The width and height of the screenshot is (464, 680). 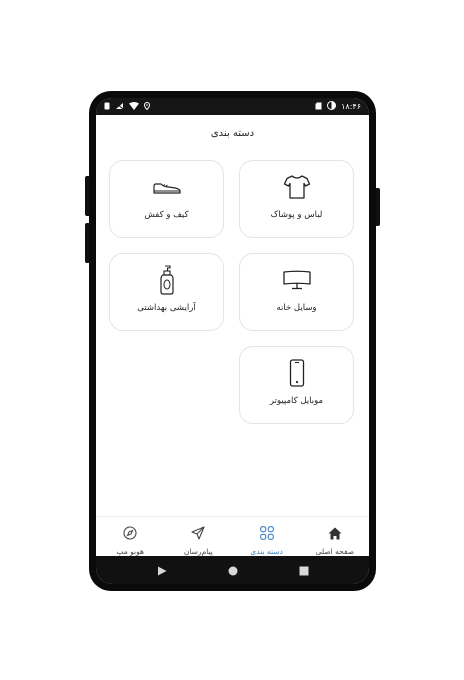 I want to click on send-icon, so click(x=198, y=534).